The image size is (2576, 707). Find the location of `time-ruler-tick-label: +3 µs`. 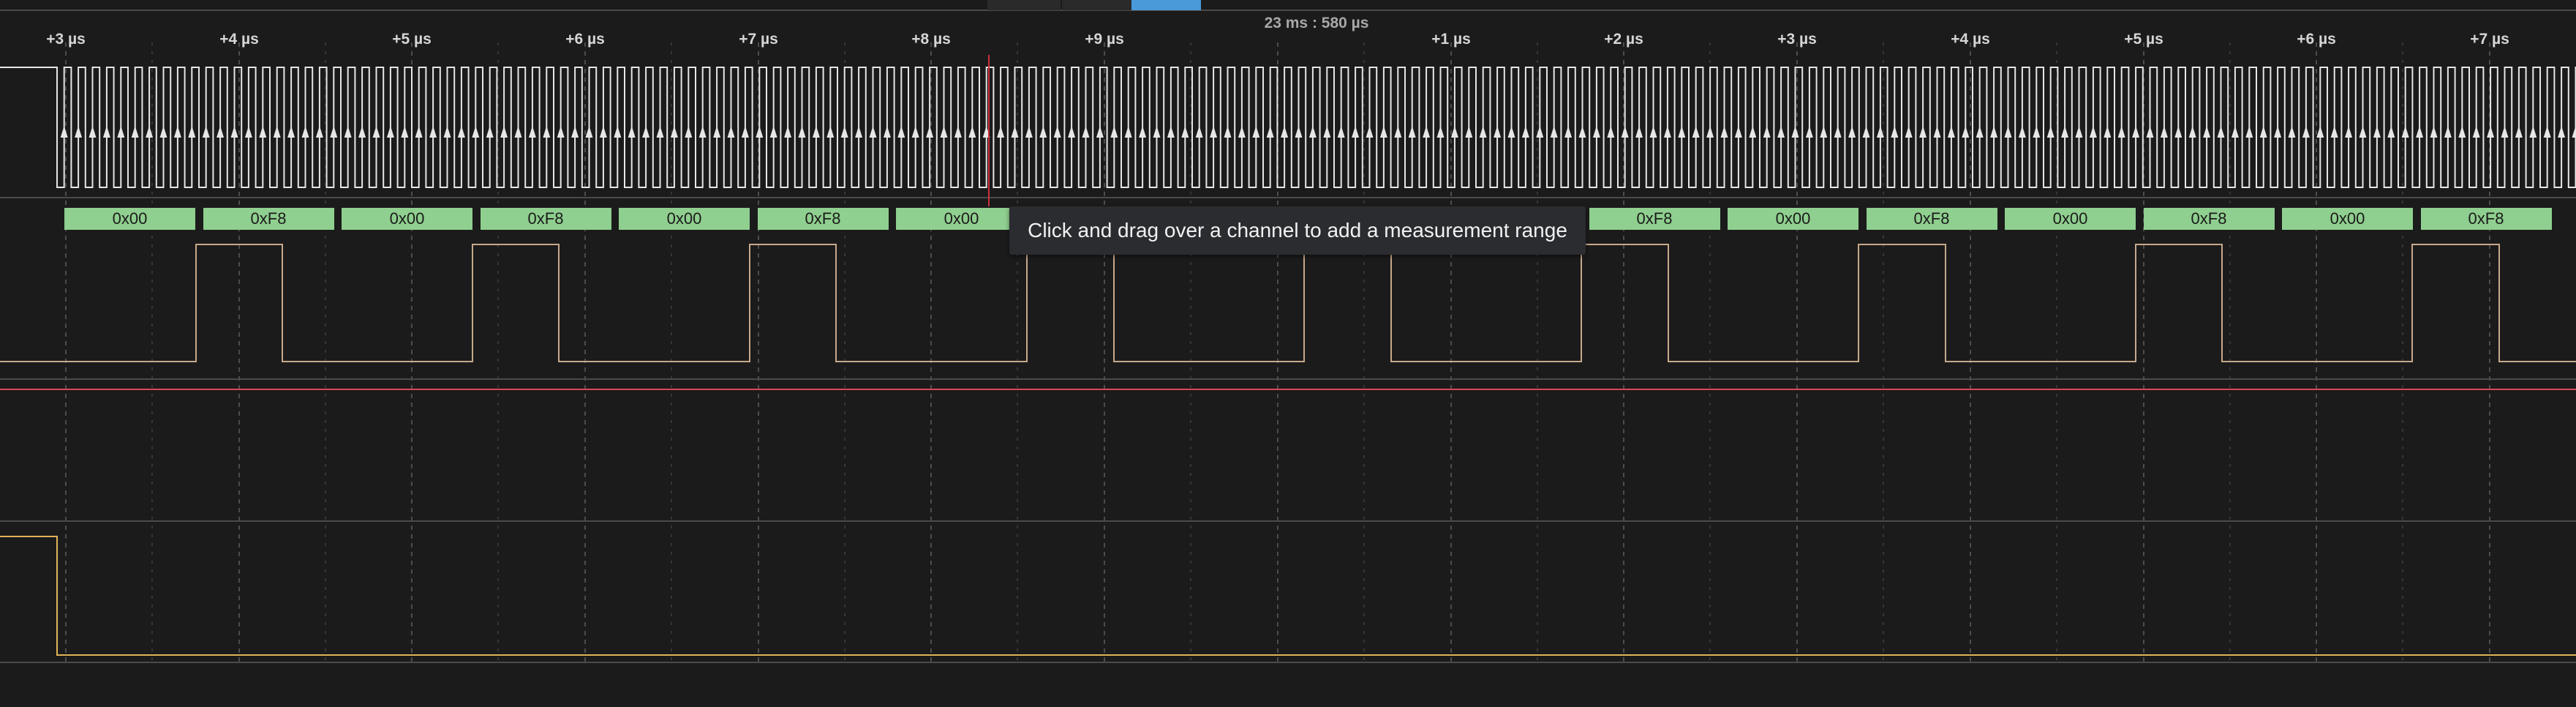

time-ruler-tick-label: +3 µs is located at coordinates (1797, 40).